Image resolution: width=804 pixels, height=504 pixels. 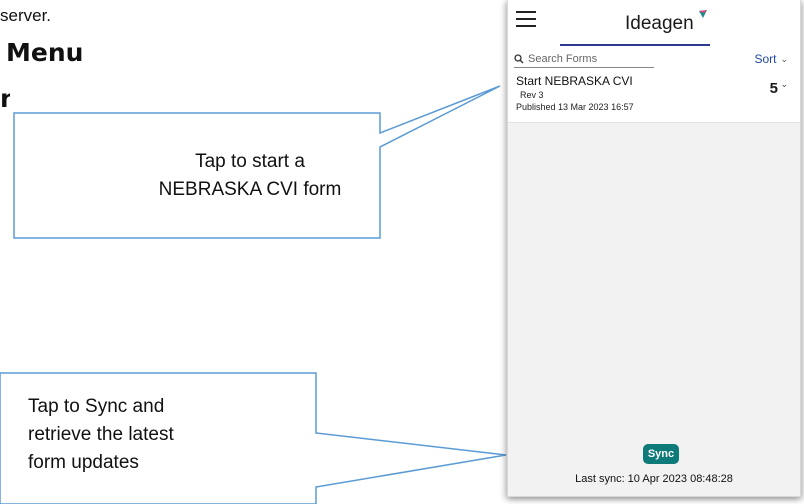 I want to click on sort-label: Sort, so click(x=765, y=59).